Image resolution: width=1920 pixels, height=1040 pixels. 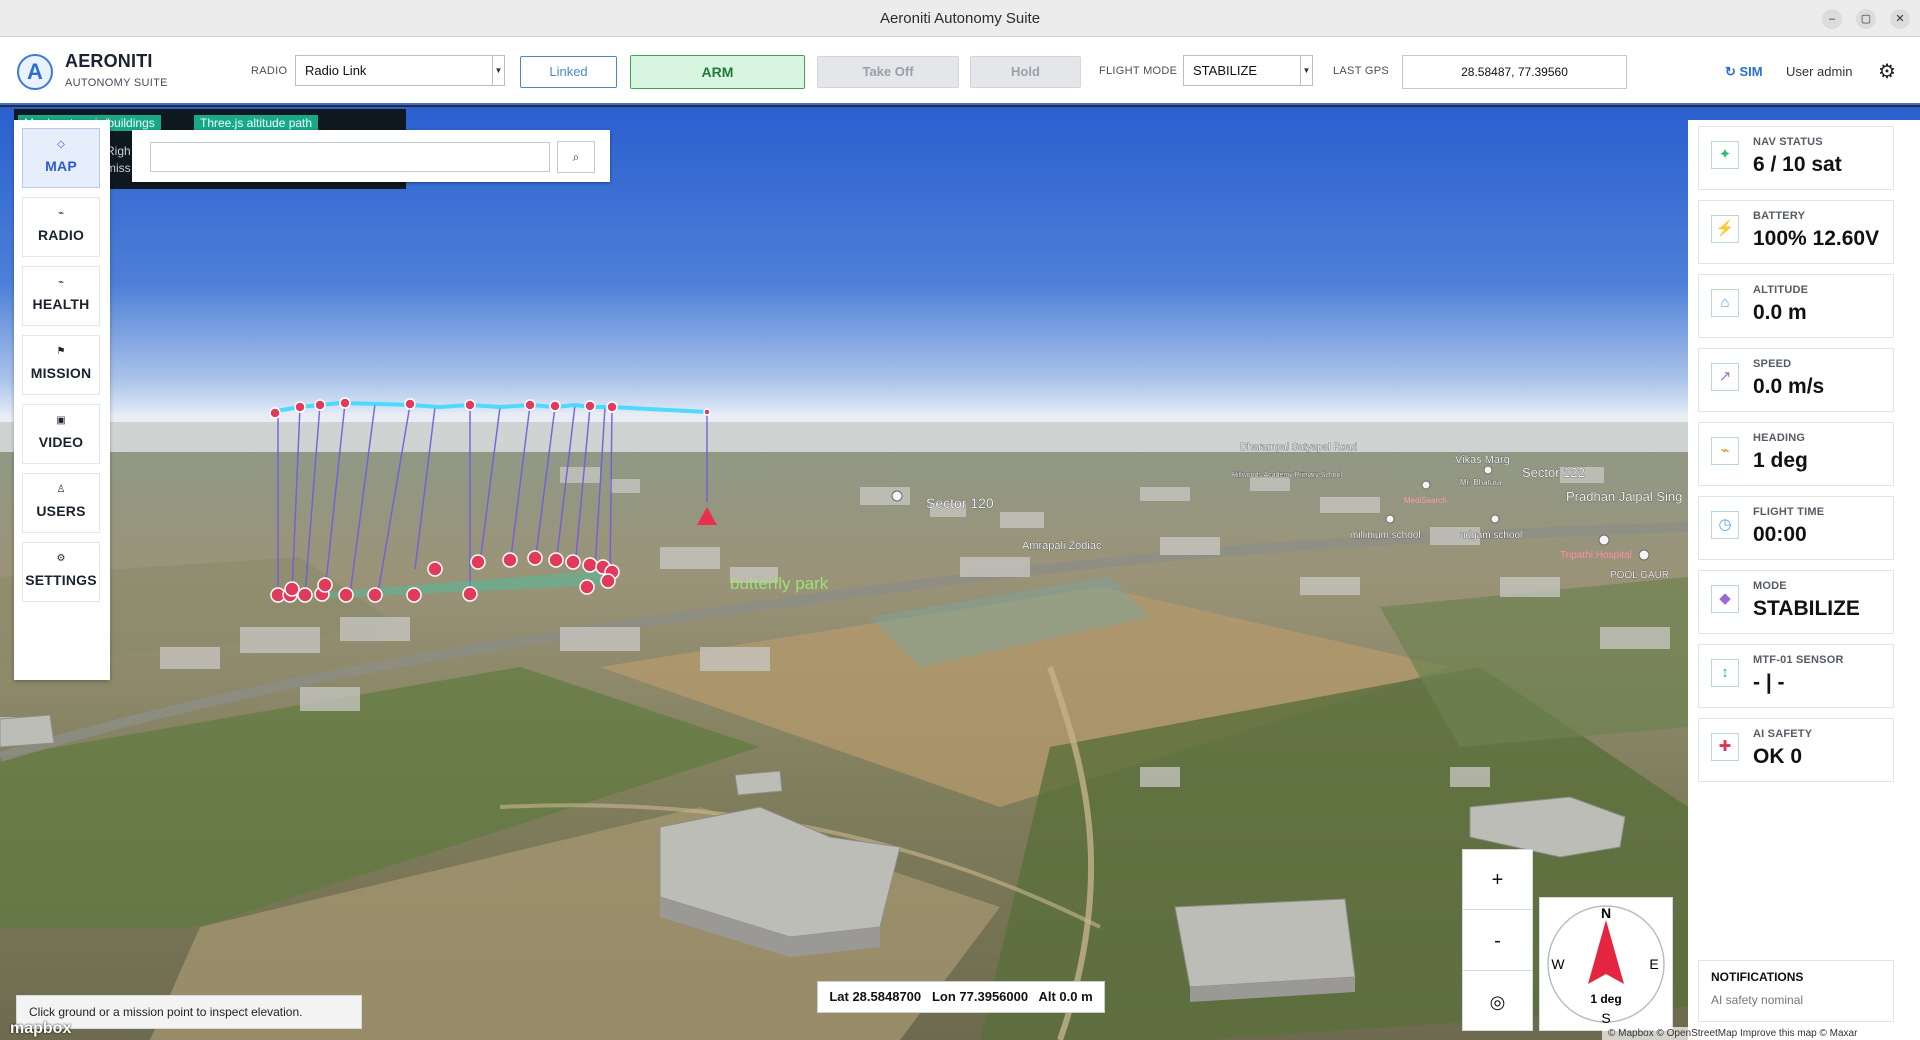 What do you see at coordinates (61, 420) in the screenshot?
I see `video-icon: ▣` at bounding box center [61, 420].